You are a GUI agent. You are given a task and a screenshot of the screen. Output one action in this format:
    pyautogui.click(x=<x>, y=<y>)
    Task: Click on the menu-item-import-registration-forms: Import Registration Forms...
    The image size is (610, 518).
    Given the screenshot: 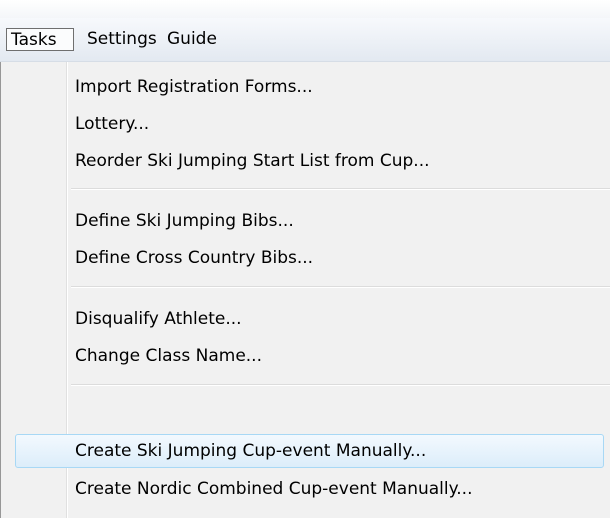 What is the action you would take?
    pyautogui.click(x=335, y=87)
    